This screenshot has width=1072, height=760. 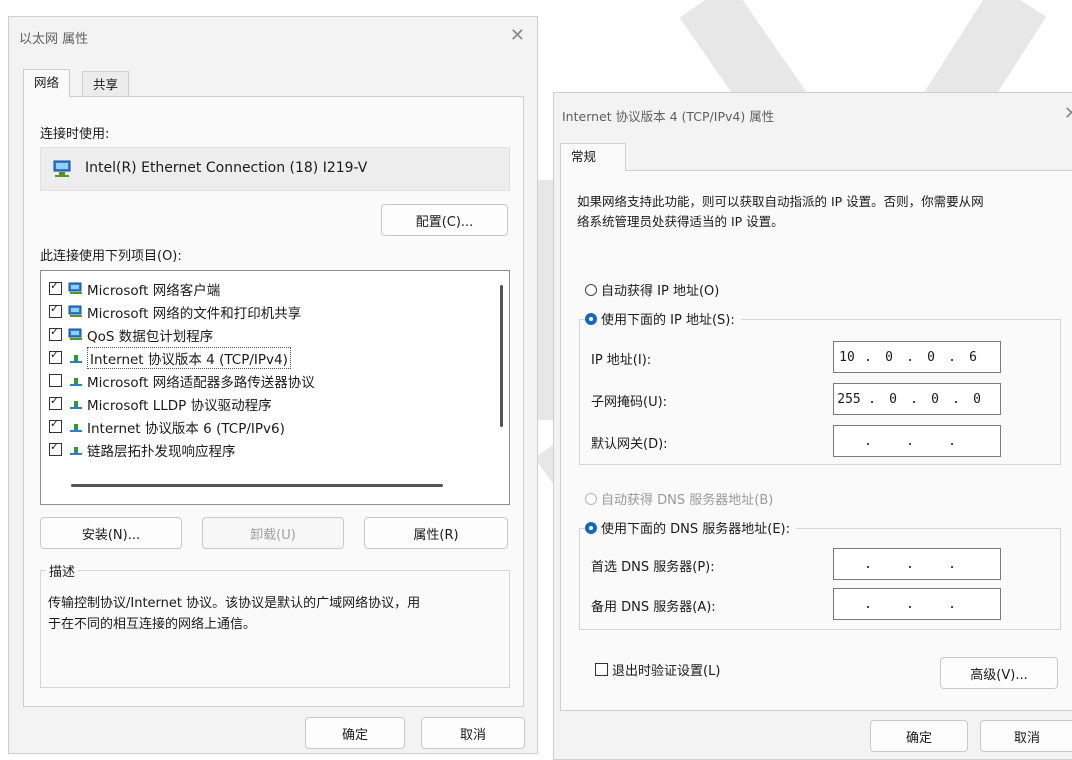 I want to click on ipv4-dialog-title: Internet 协议版本 4 (TCP/IPv4) 属性, so click(x=668, y=116).